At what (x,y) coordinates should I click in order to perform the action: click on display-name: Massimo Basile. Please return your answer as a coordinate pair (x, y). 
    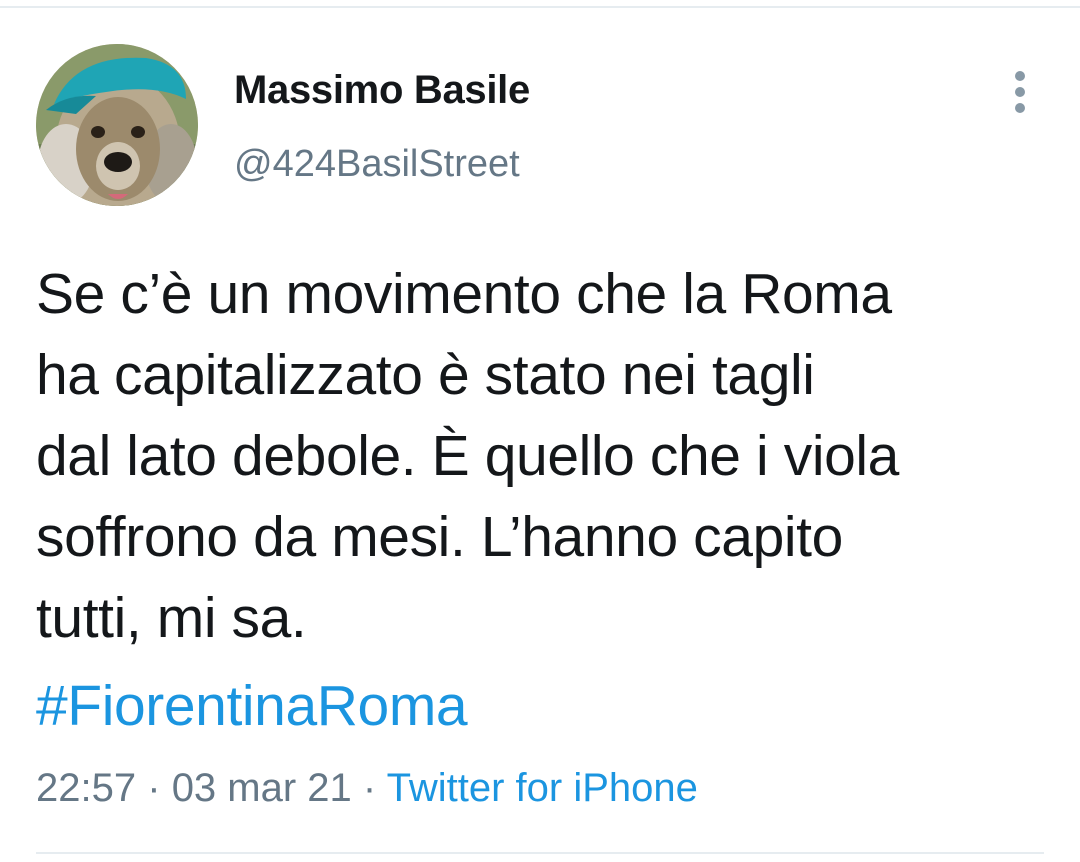
    Looking at the image, I should click on (382, 90).